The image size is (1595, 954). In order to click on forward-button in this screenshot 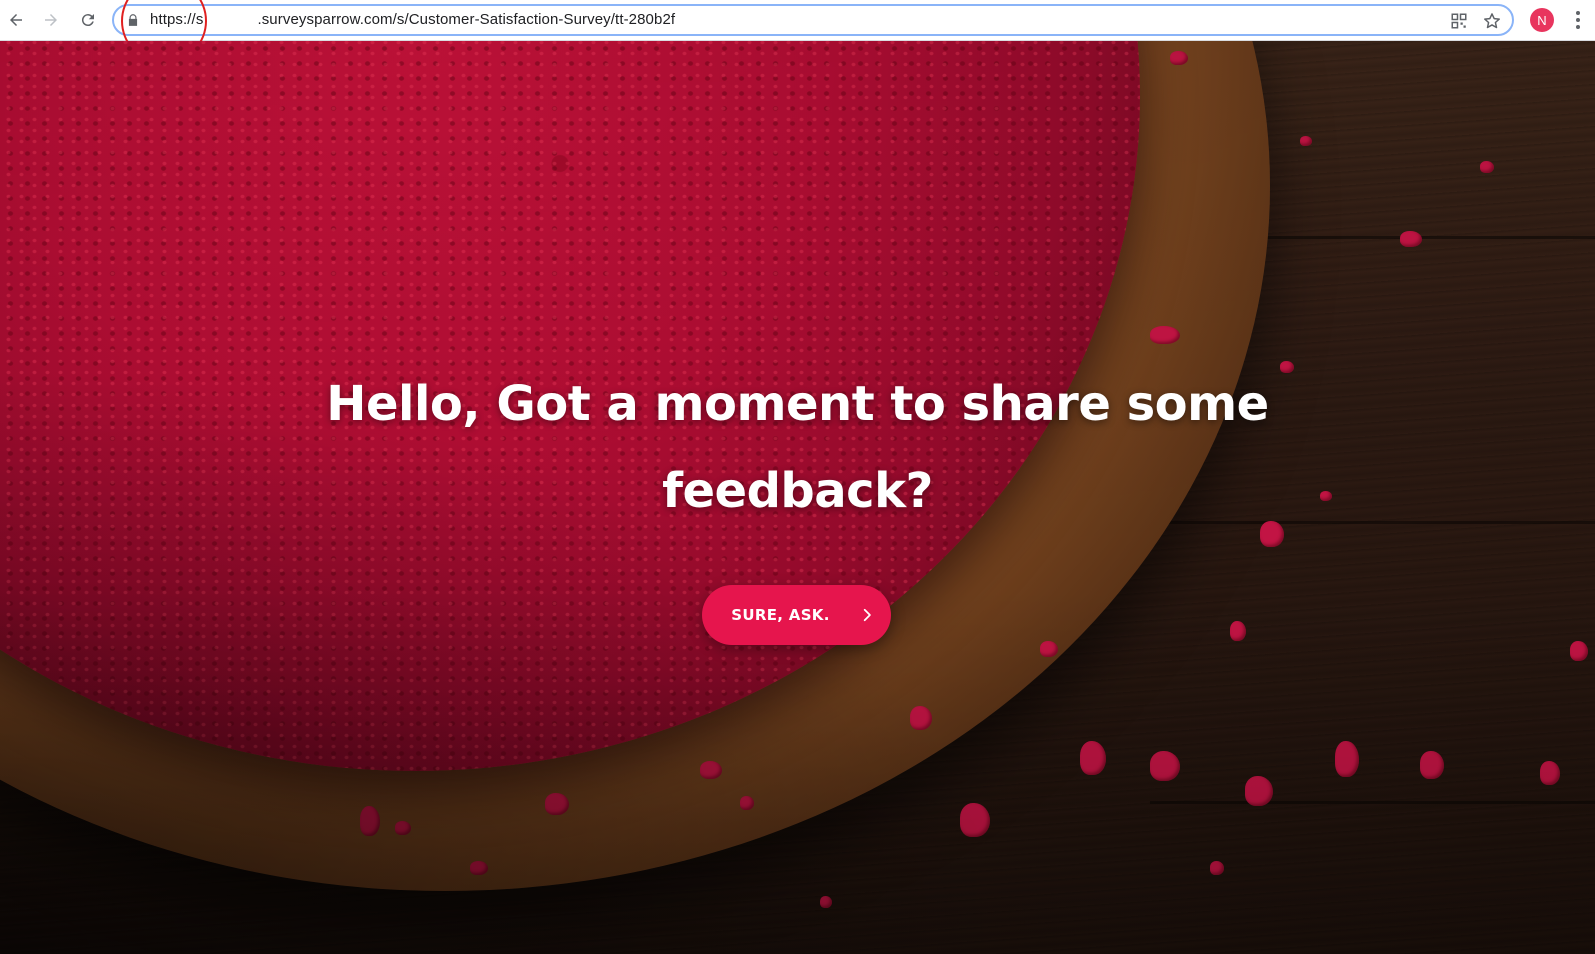, I will do `click(51, 20)`.